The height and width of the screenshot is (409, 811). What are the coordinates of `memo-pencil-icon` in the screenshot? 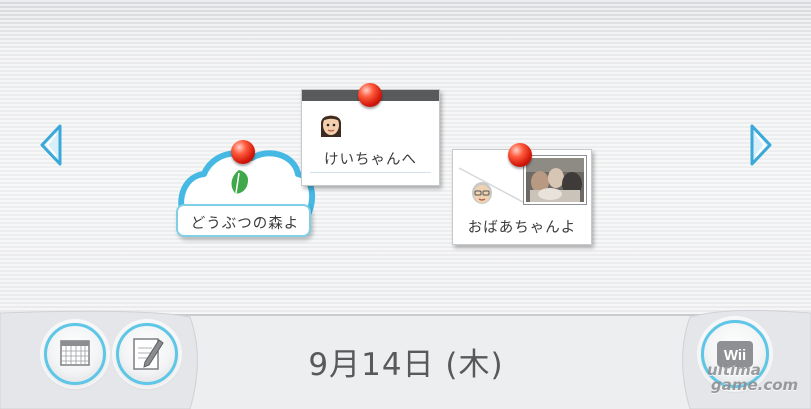 It's located at (148, 354).